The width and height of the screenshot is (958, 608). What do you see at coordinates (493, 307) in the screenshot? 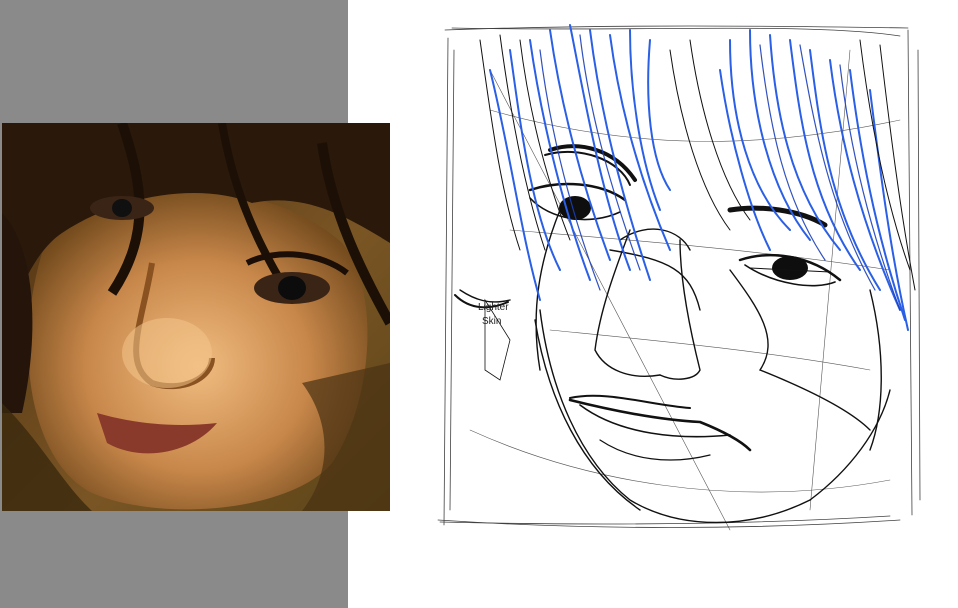
I see `note-line-1: Lighter` at bounding box center [493, 307].